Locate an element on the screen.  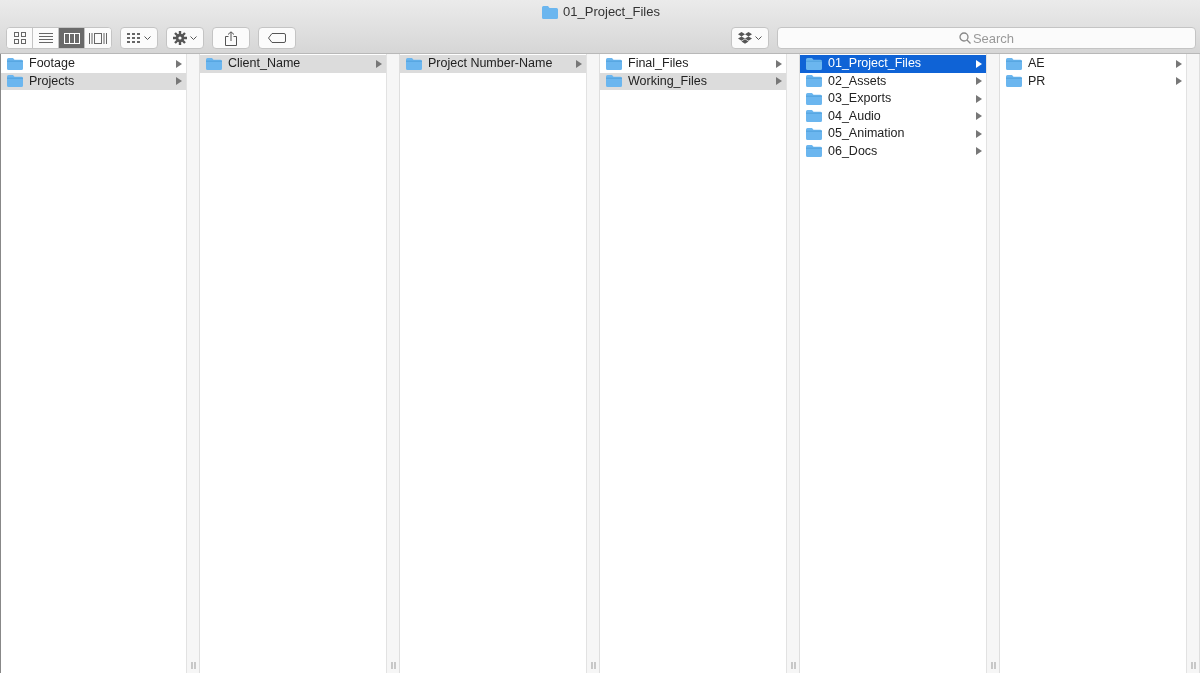
share-button is located at coordinates (231, 38).